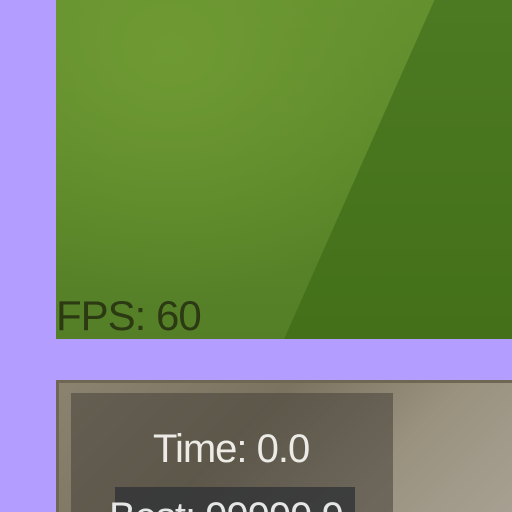  What do you see at coordinates (129, 315) in the screenshot?
I see `fps-counter: FPS: 60` at bounding box center [129, 315].